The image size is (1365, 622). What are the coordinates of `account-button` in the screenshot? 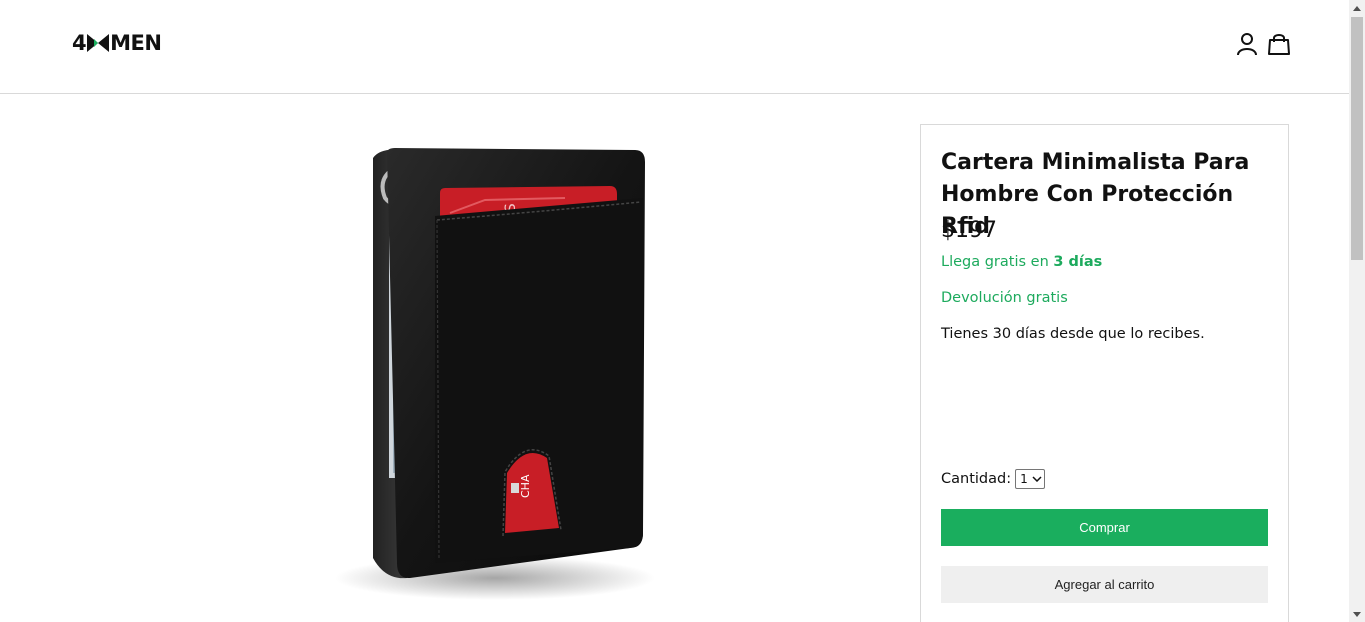 It's located at (1247, 44).